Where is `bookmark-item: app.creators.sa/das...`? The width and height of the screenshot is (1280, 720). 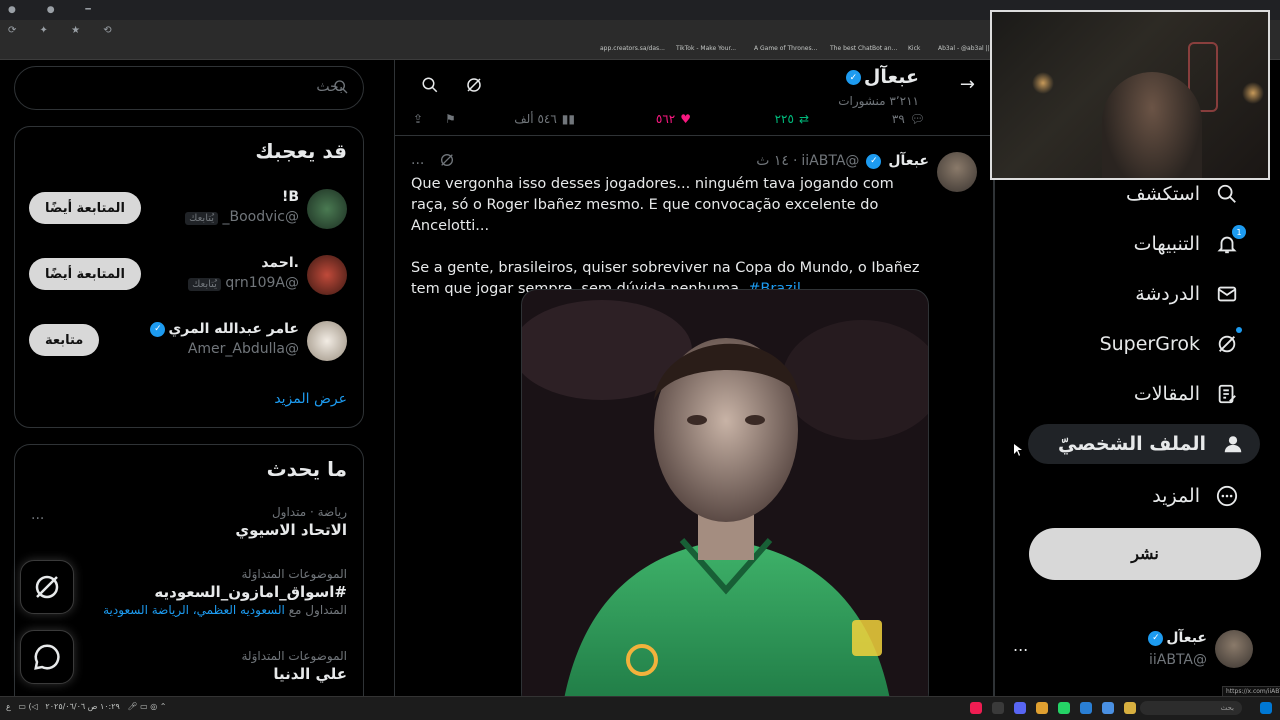 bookmark-item: app.creators.sa/das... is located at coordinates (632, 48).